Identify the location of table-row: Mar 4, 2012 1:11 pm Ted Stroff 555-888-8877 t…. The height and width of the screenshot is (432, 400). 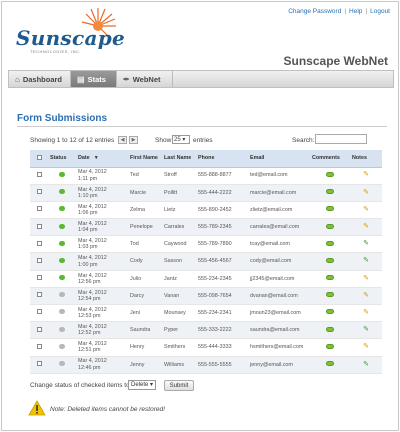
(206, 176).